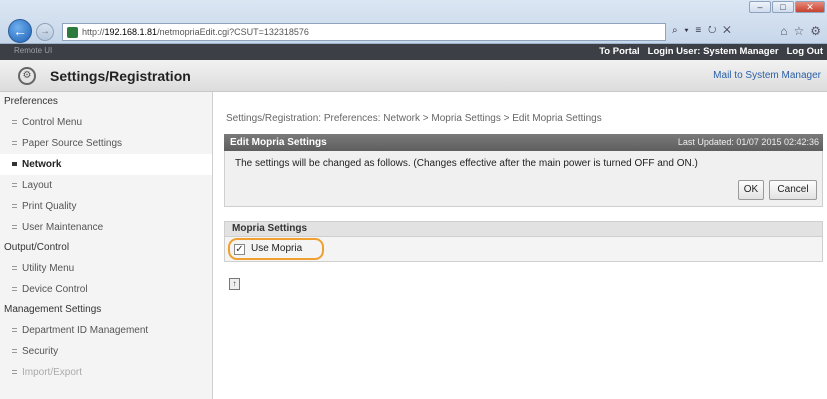 This screenshot has width=827, height=399. What do you see at coordinates (45, 32) in the screenshot?
I see `forward-arrow-icon: →` at bounding box center [45, 32].